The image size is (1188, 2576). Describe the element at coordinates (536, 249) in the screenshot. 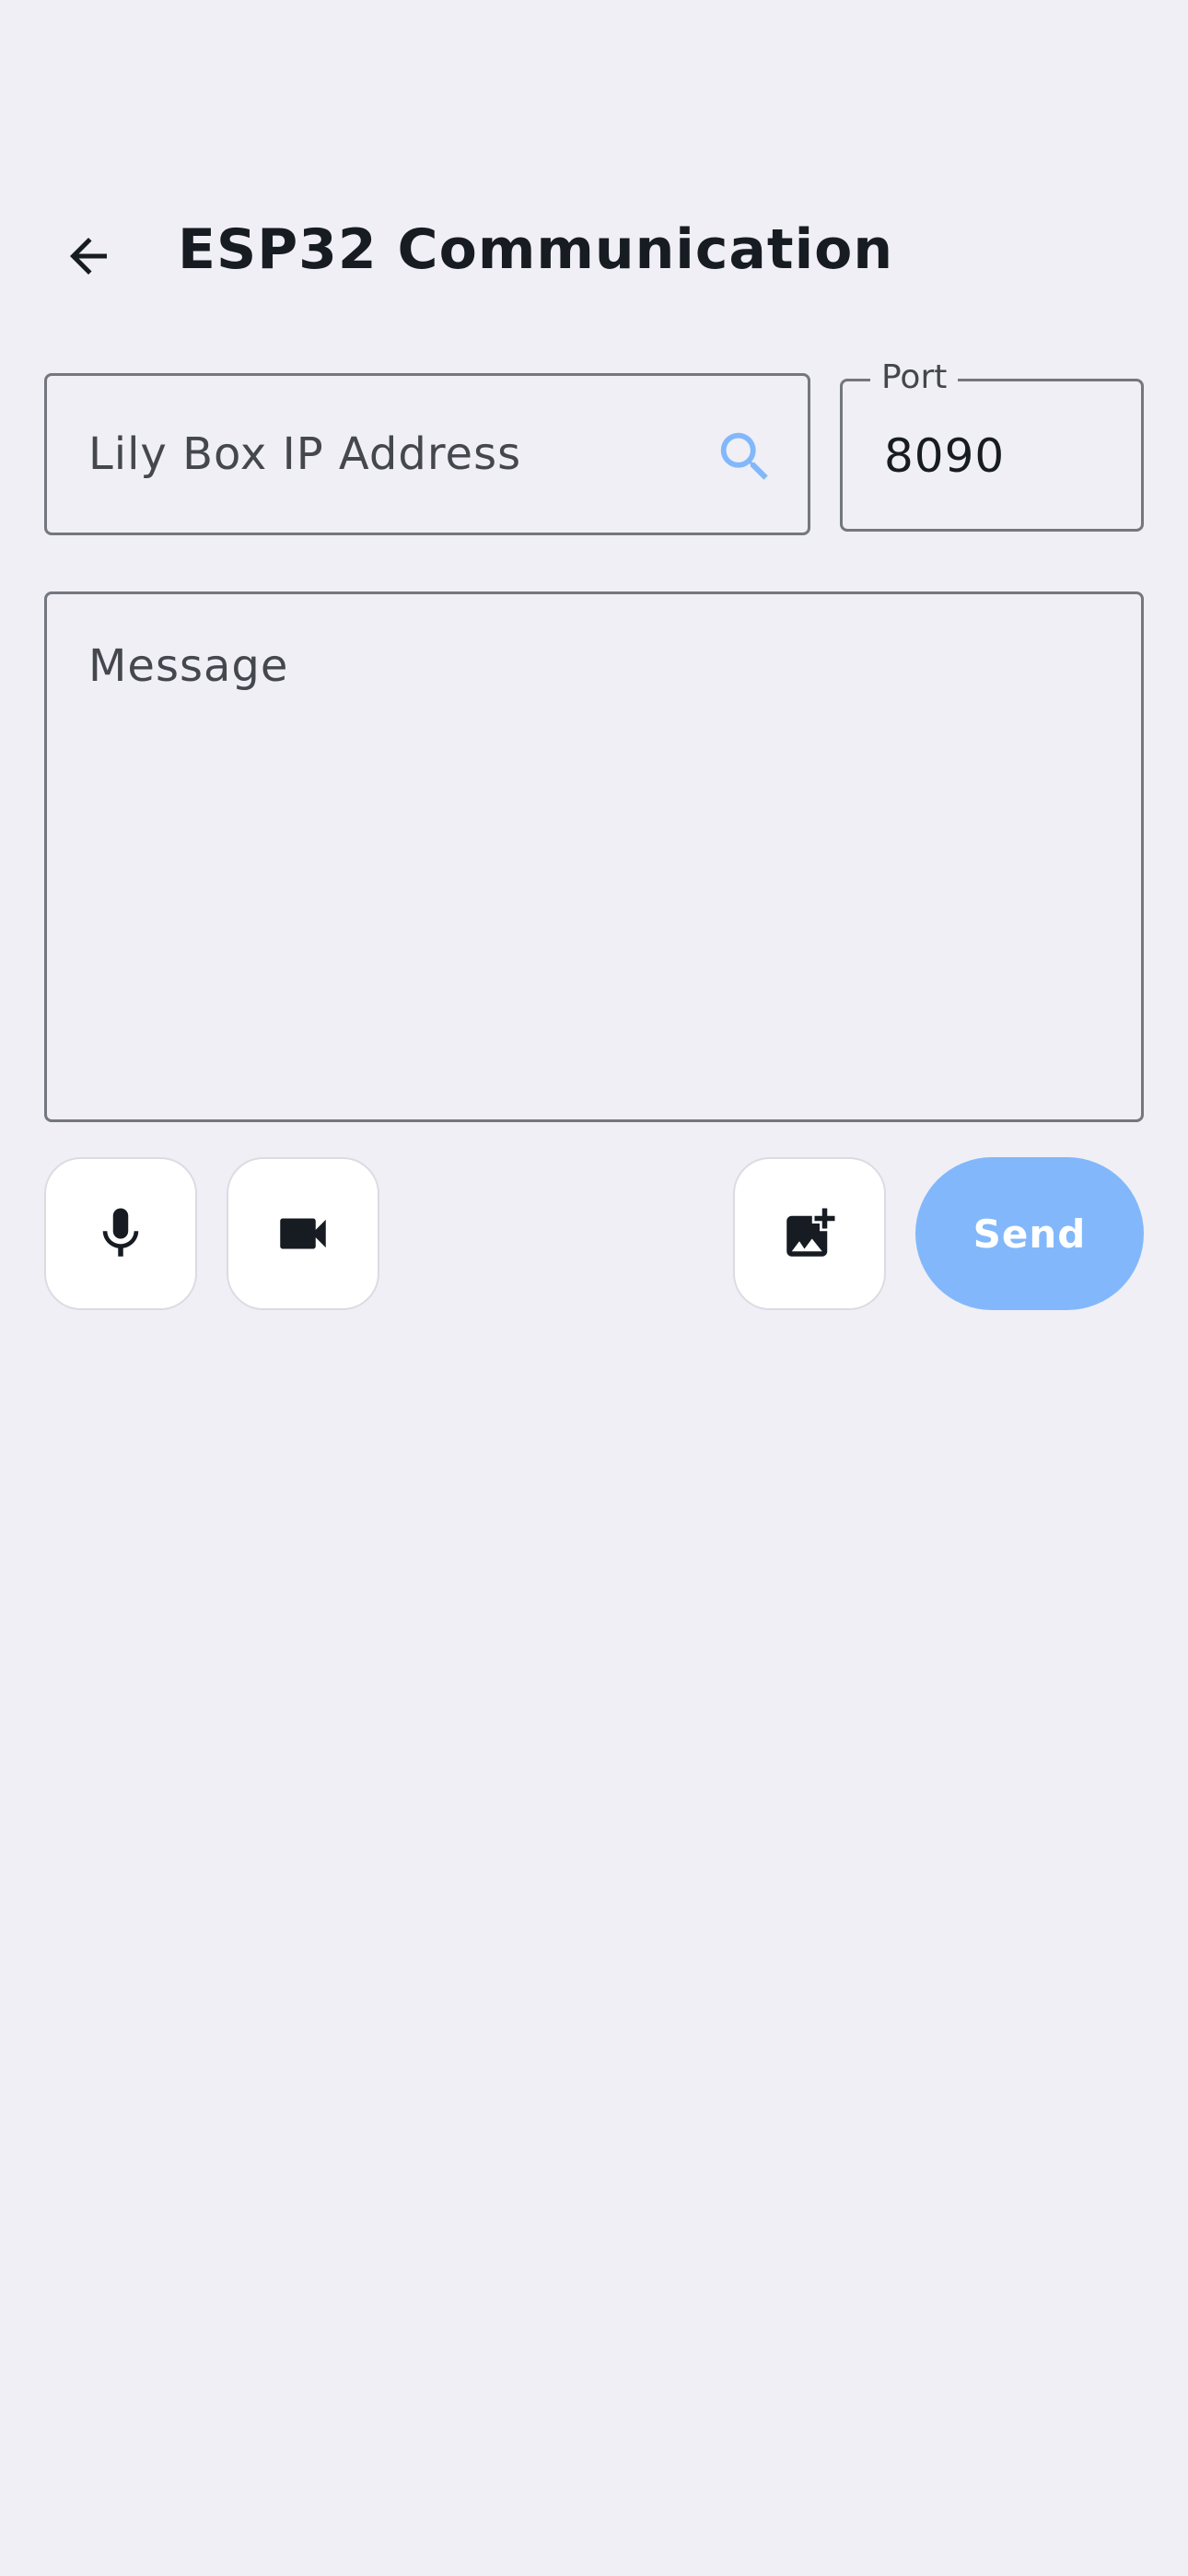

I see `page-title: ESP32 Communication` at that location.